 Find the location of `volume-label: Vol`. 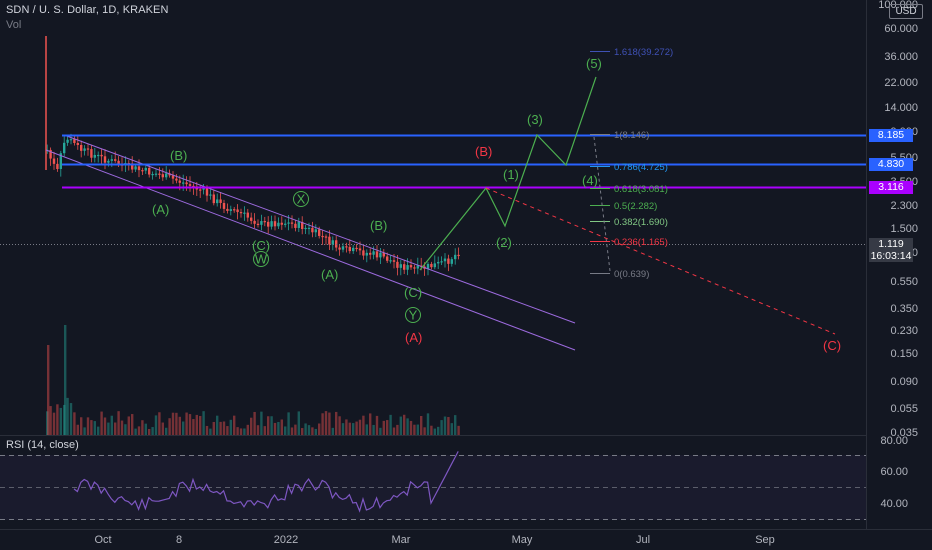

volume-label: Vol is located at coordinates (13, 25).